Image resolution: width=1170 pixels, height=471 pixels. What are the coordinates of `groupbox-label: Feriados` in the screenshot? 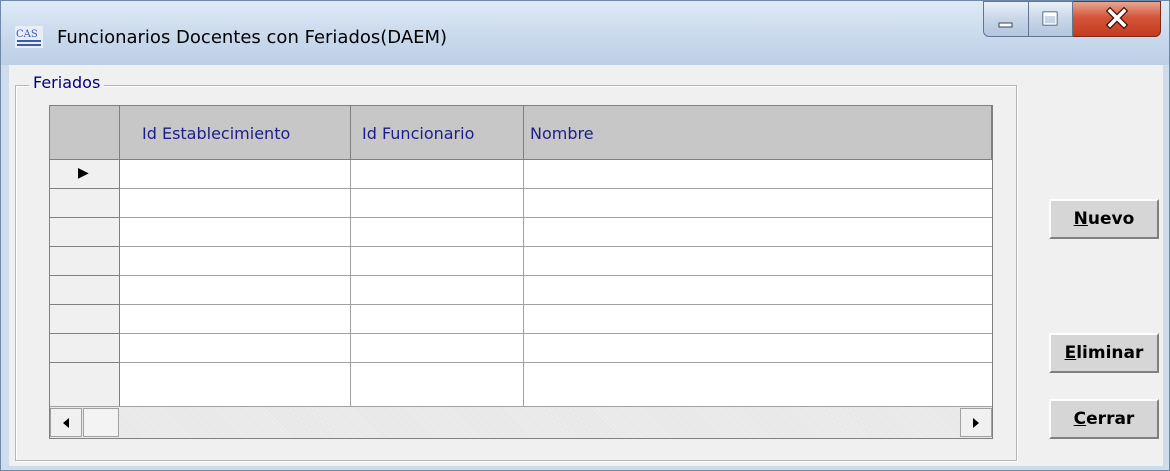 It's located at (67, 82).